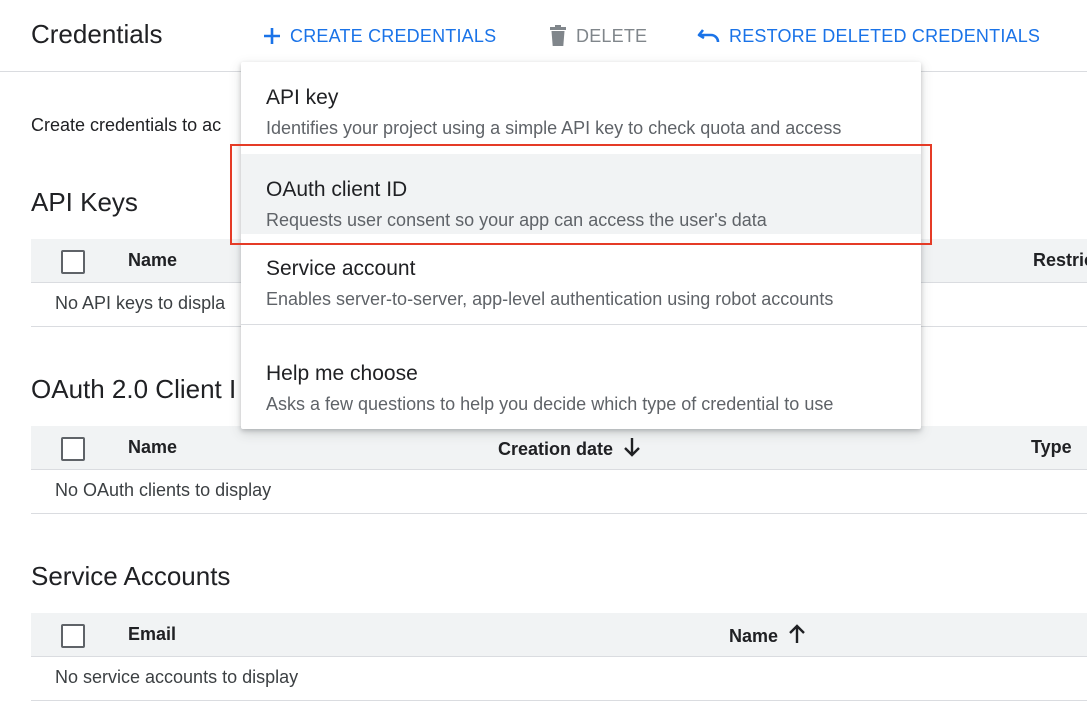  I want to click on oauth-empty-row: No OAuth clients to display, so click(559, 492).